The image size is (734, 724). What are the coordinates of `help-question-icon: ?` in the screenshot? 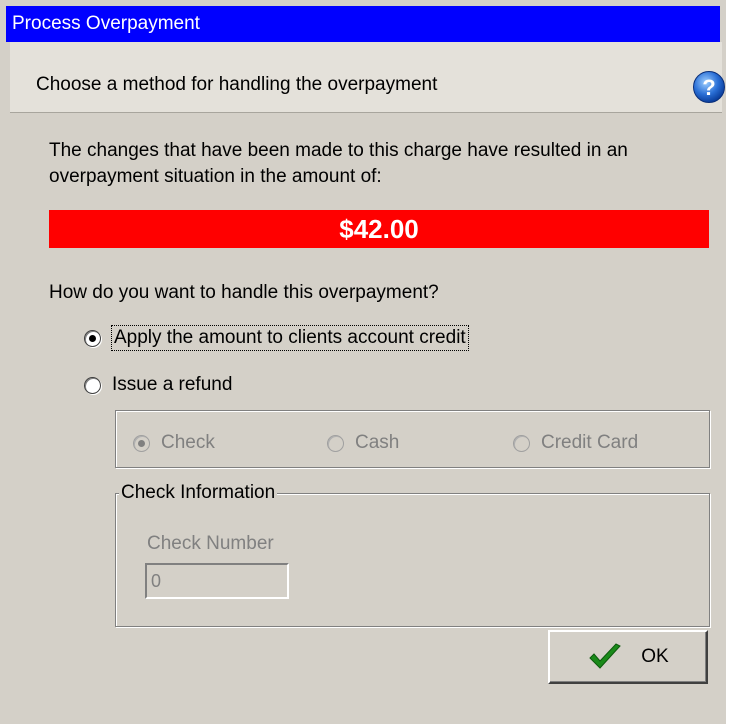 It's located at (709, 87).